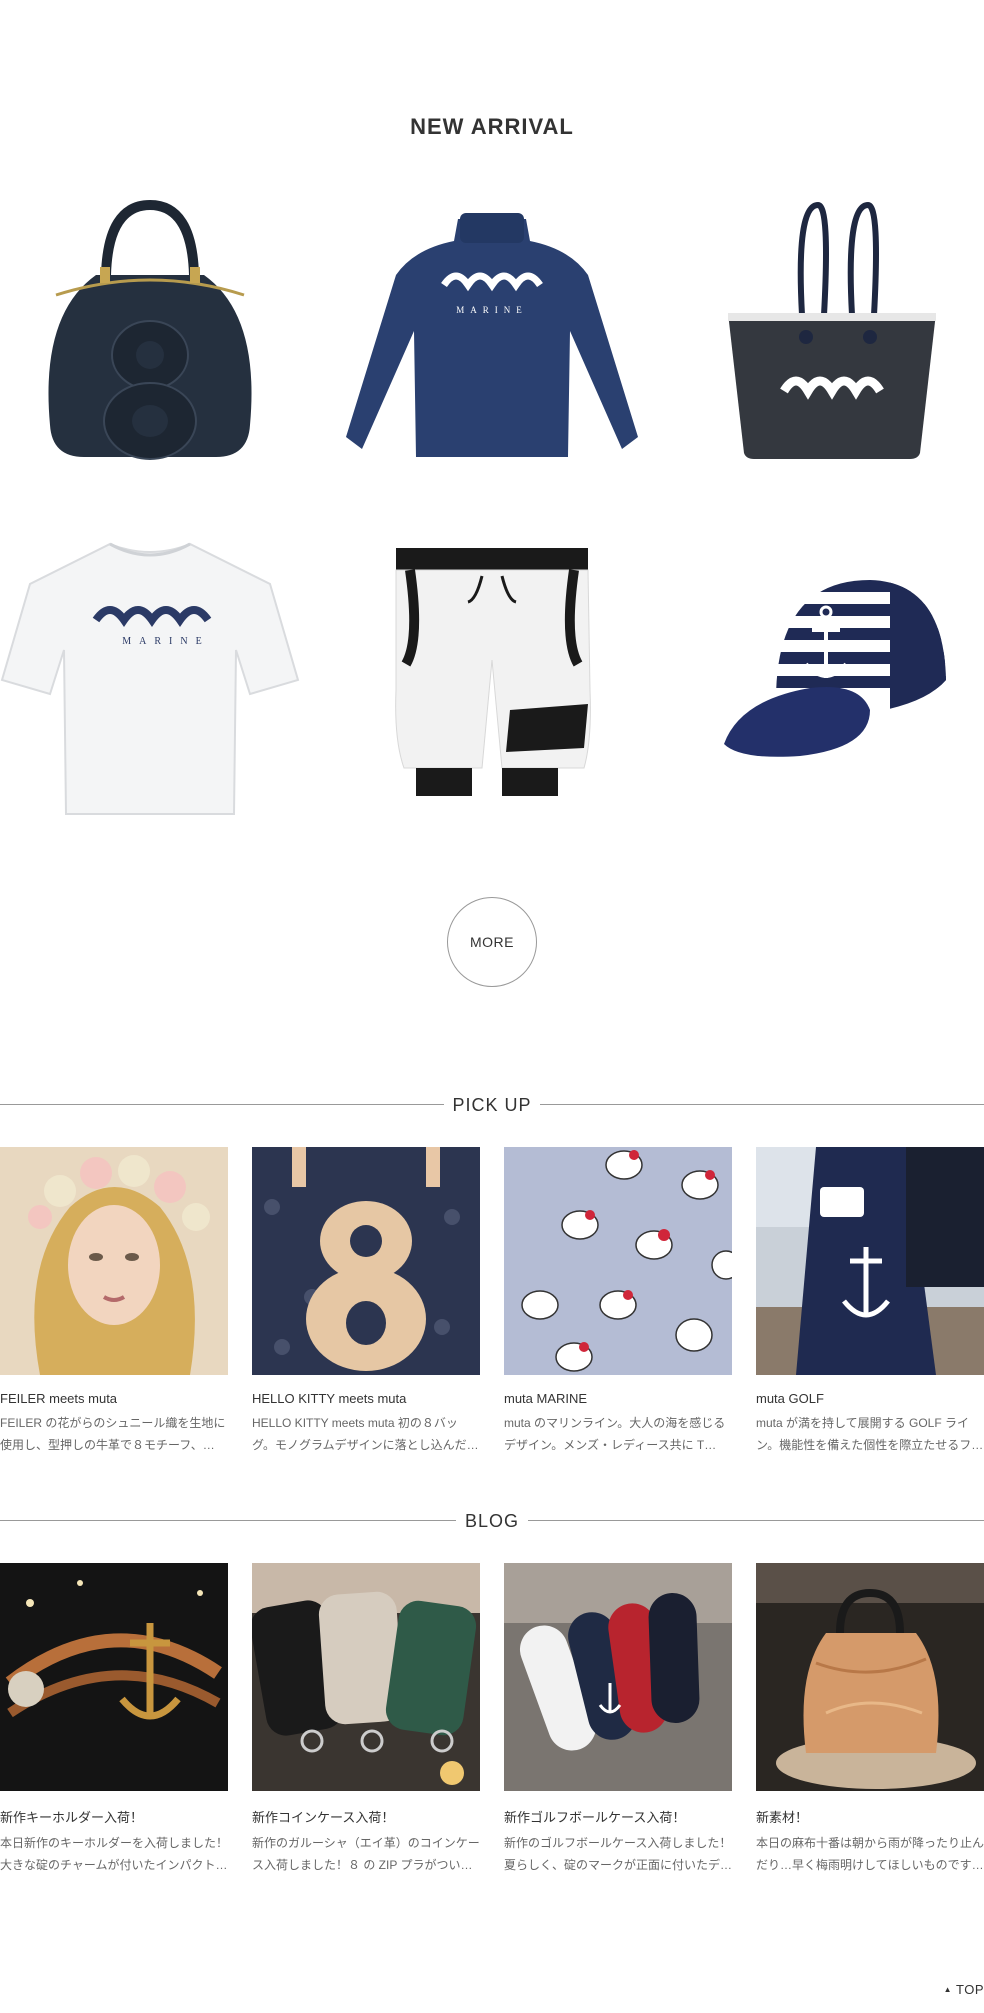  I want to click on pickup-card-title: HELLO KITTY meets muta, so click(329, 1398).